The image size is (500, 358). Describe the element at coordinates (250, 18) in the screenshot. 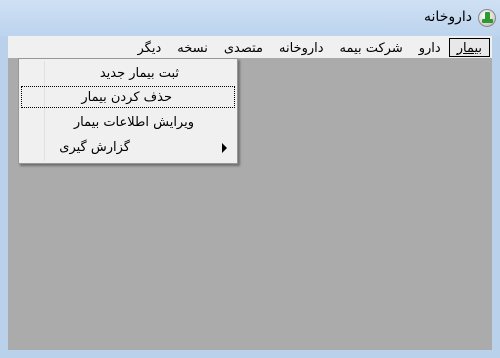

I see `title-bar: داروخانه` at that location.